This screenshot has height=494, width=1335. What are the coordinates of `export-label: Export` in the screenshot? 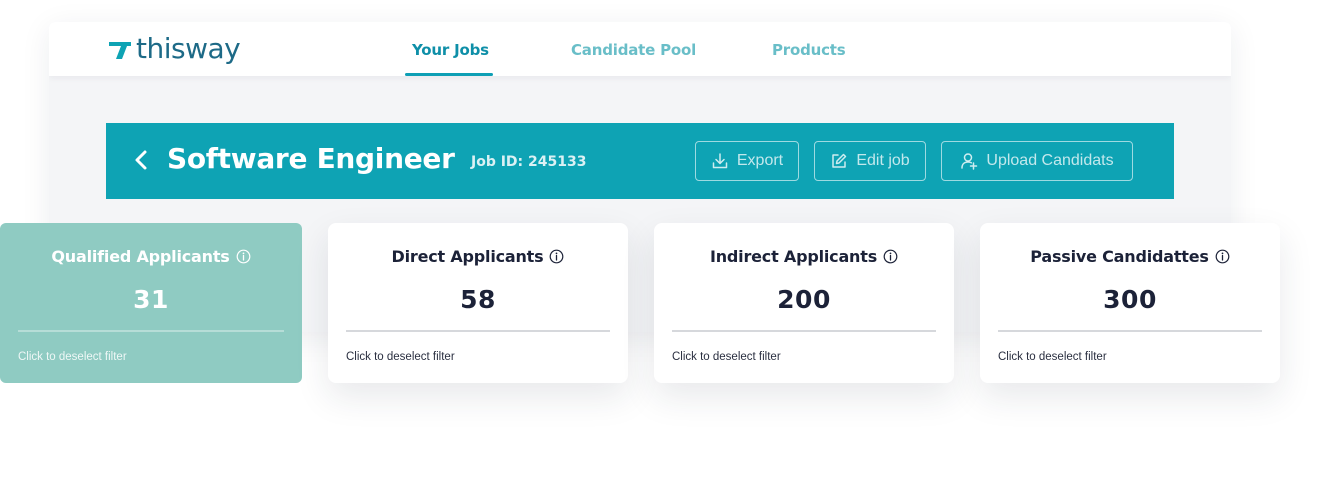 It's located at (760, 160).